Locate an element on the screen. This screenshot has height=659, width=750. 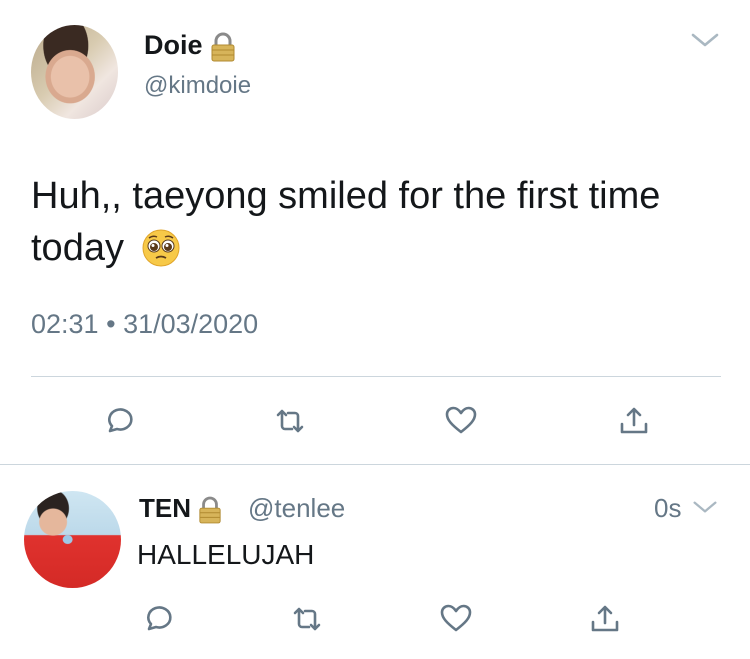
tweet-time: 02:31 is located at coordinates (65, 324).